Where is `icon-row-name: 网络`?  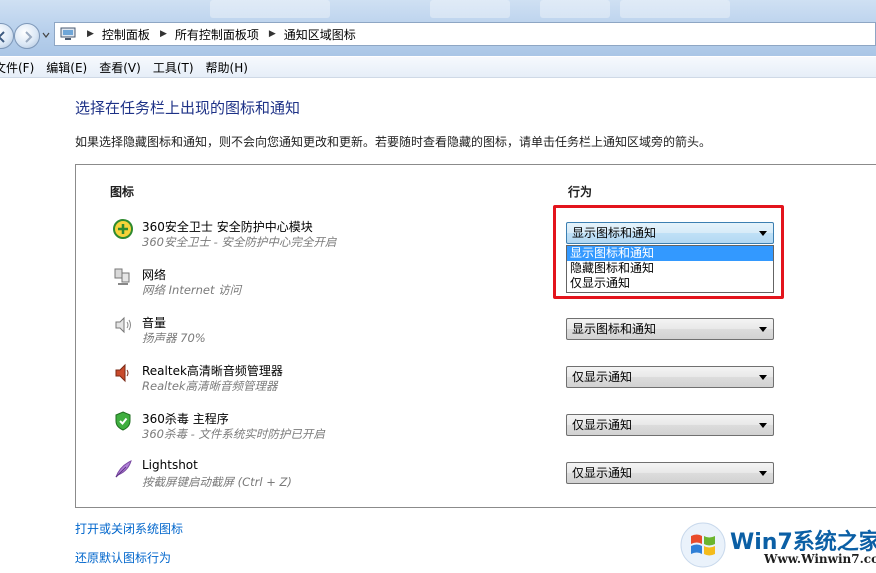 icon-row-name: 网络 is located at coordinates (154, 275).